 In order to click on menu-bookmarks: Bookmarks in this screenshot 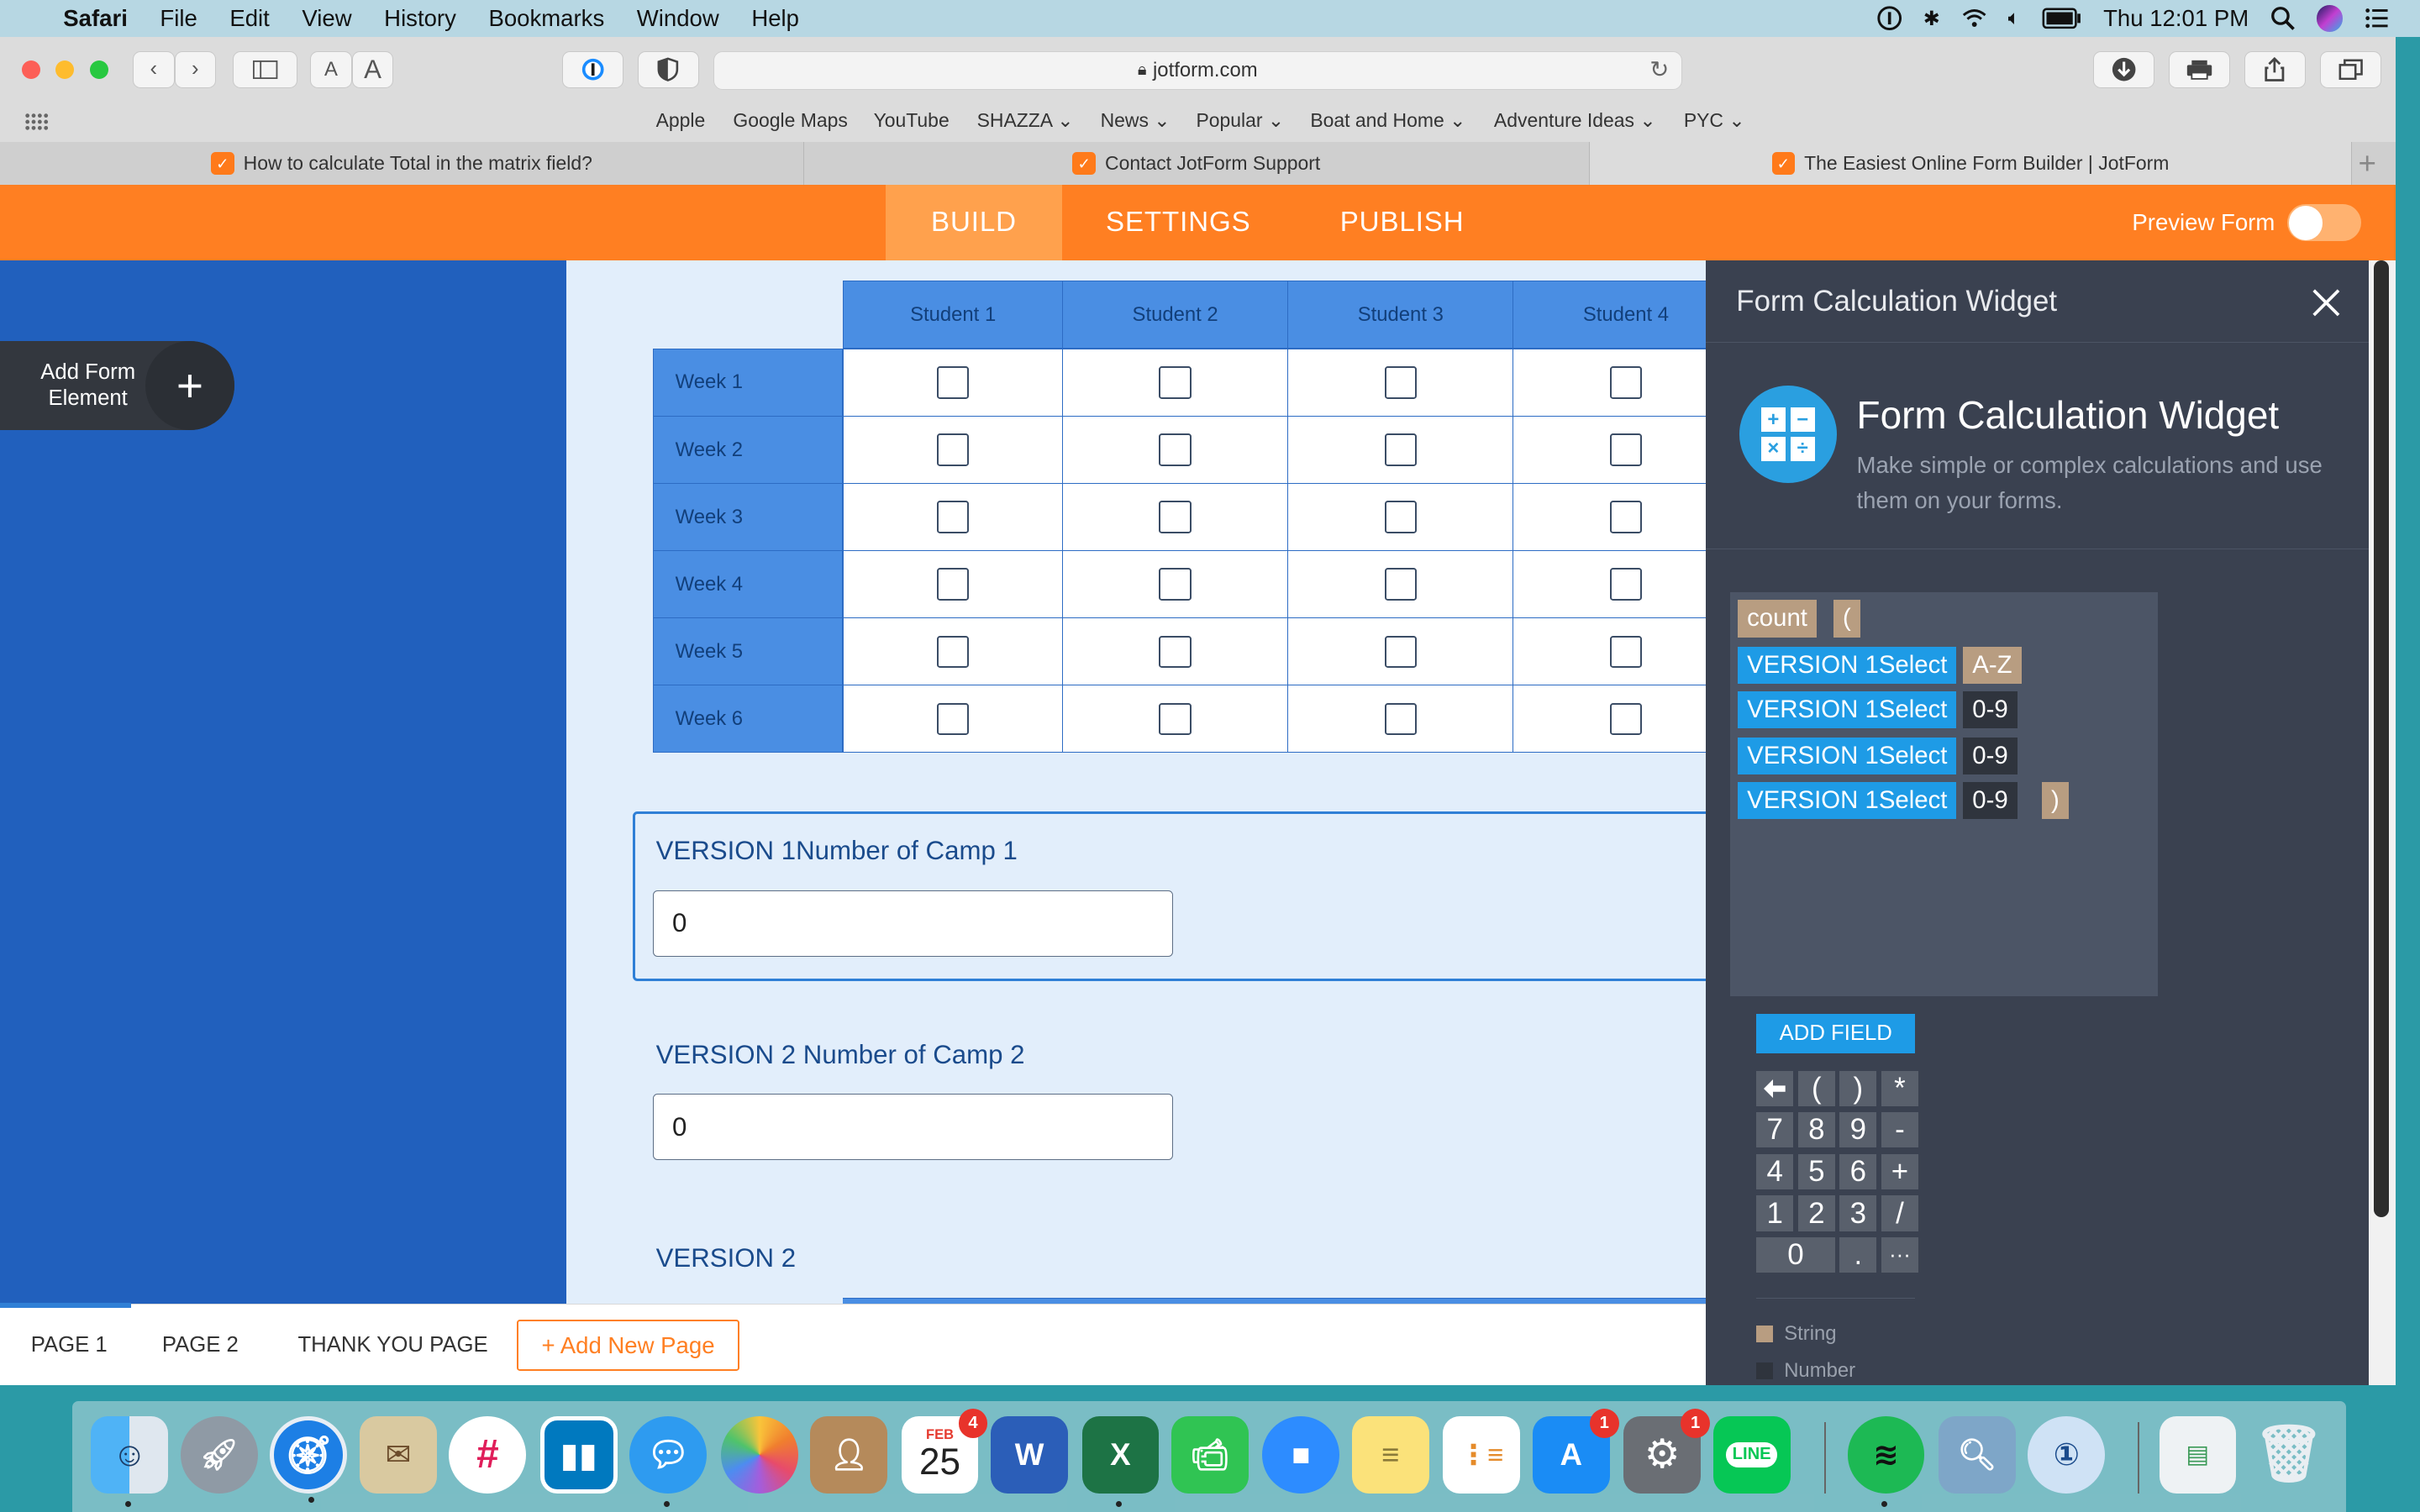, I will do `click(546, 18)`.